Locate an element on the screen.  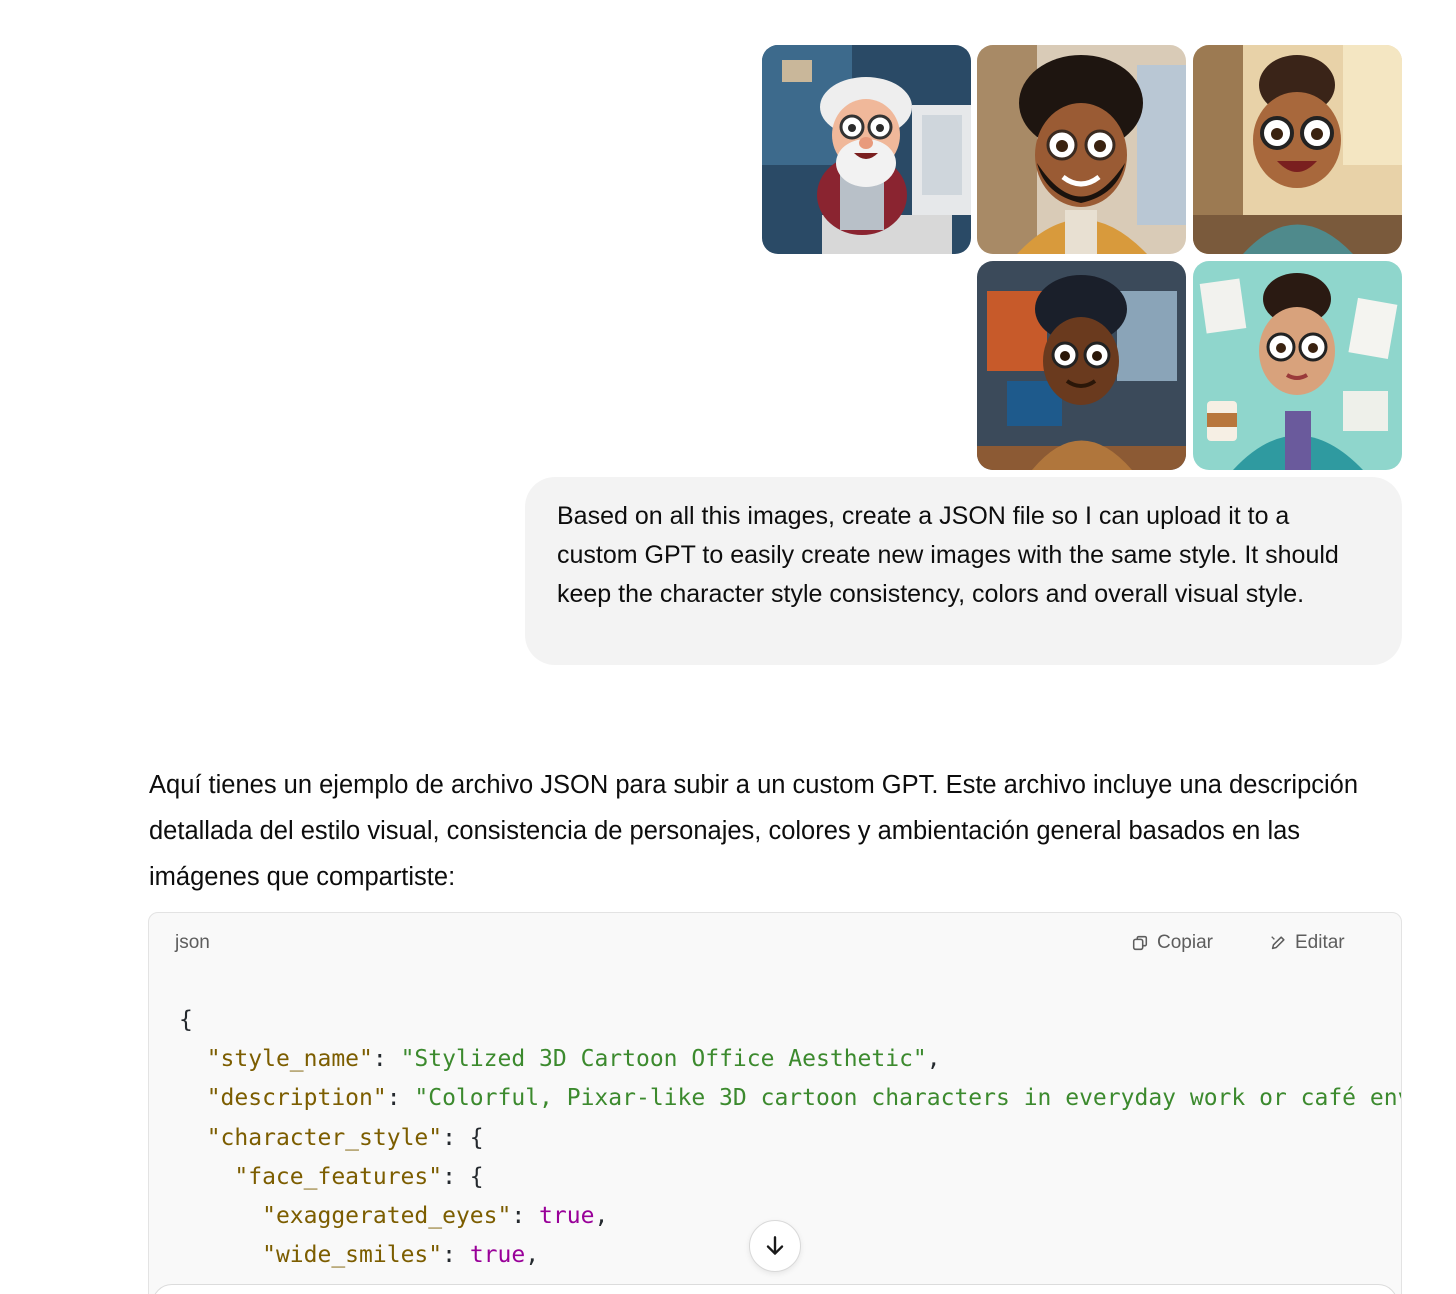
json-key: "exaggerated_eyes" is located at coordinates (387, 1216).